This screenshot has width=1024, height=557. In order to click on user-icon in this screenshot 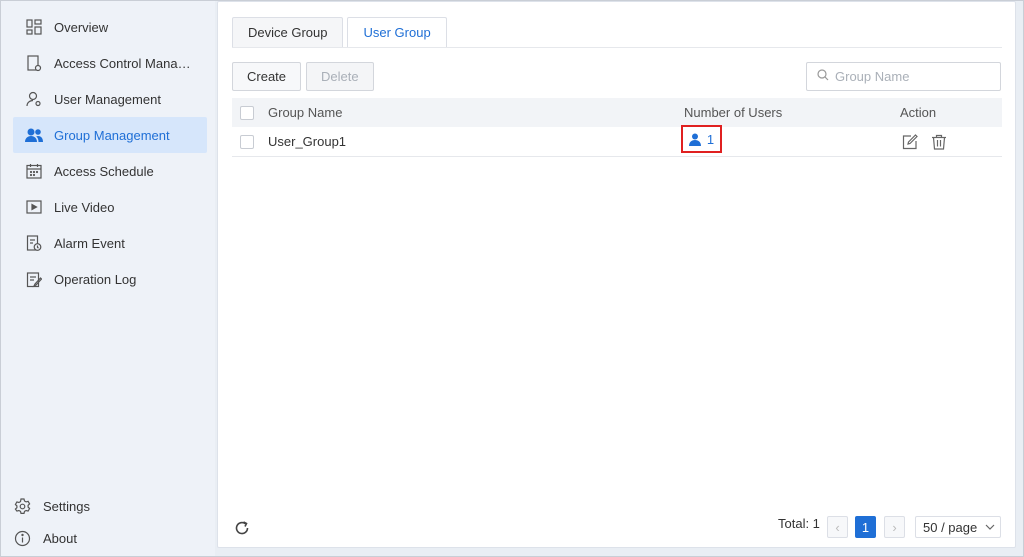, I will do `click(34, 99)`.